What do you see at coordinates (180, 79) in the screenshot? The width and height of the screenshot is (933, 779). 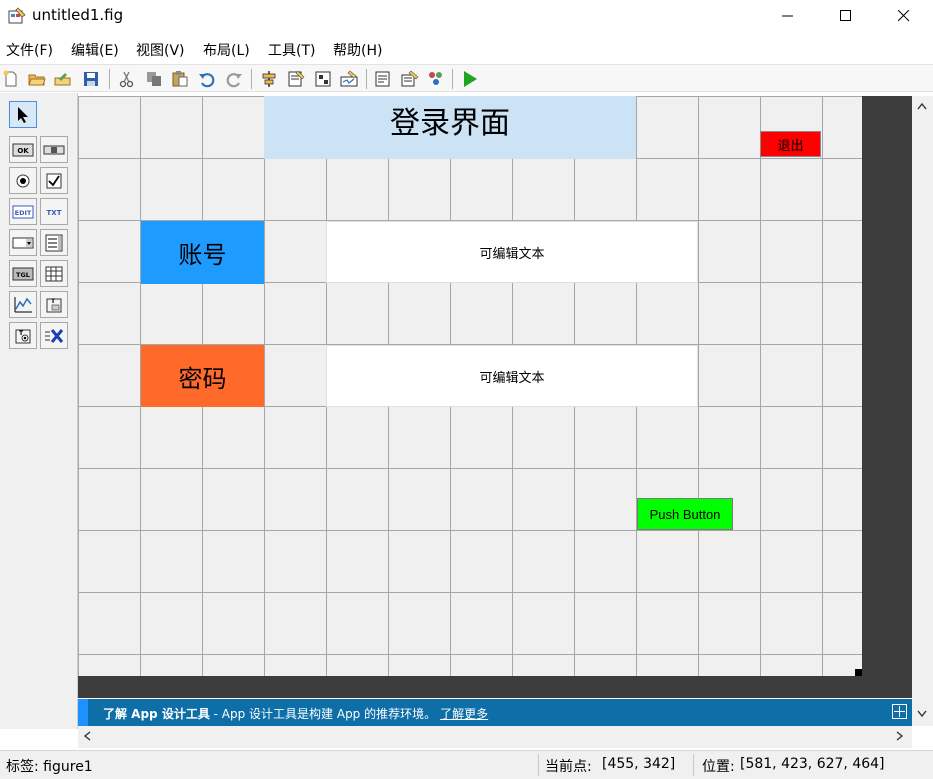 I see `paste-icon` at bounding box center [180, 79].